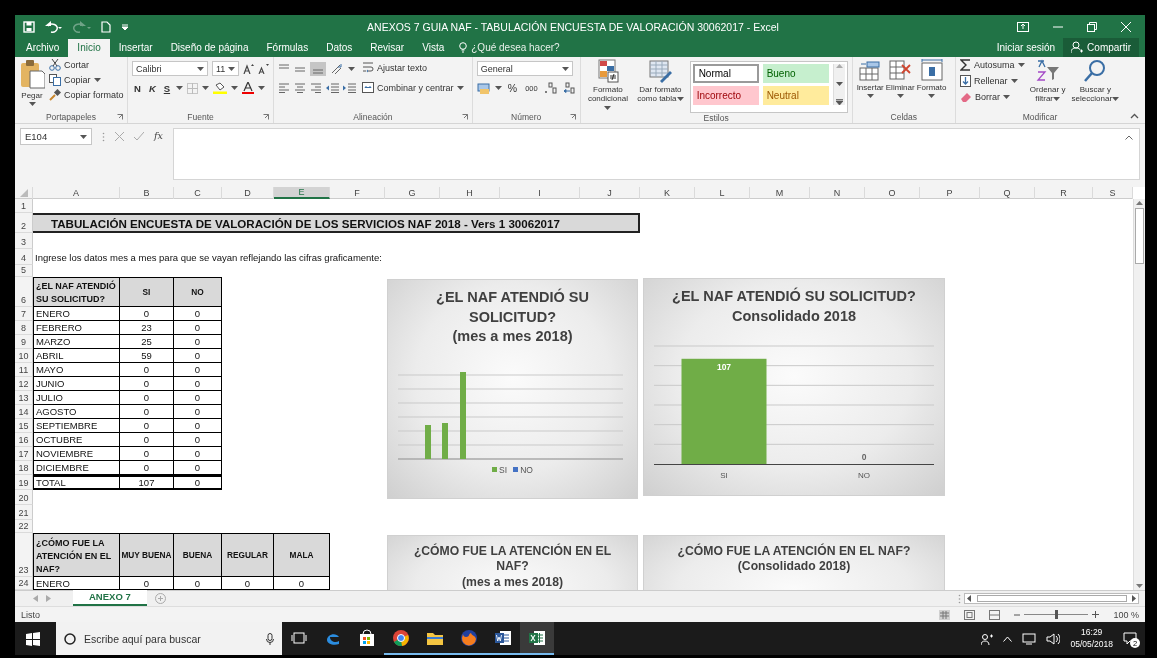 The height and width of the screenshot is (658, 1157). I want to click on row-header: 14, so click(24, 412).